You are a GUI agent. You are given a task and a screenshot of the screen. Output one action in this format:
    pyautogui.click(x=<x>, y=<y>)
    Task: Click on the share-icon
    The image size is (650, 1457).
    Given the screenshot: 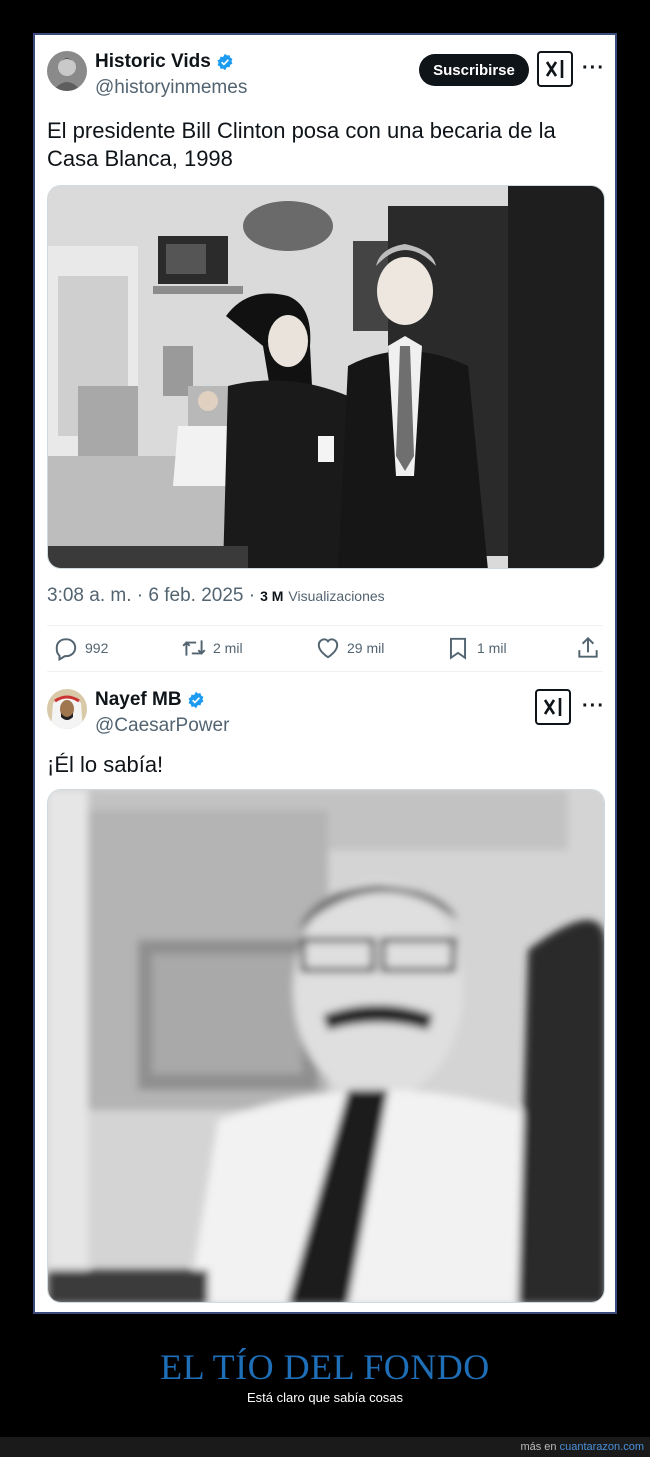 What is the action you would take?
    pyautogui.click(x=588, y=647)
    